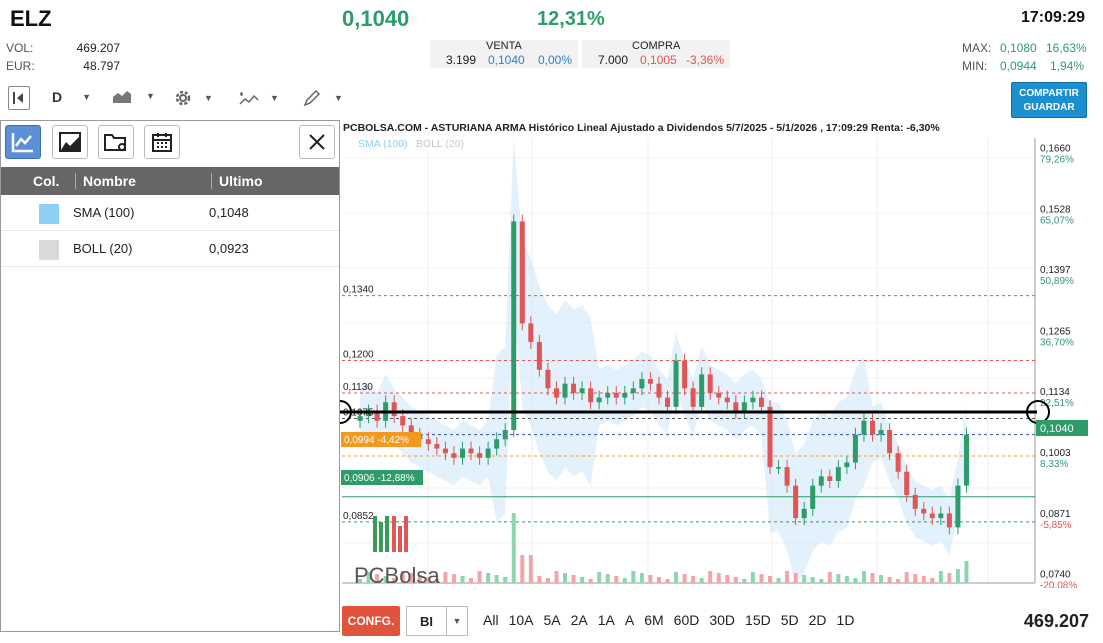 The image size is (1103, 643). Describe the element at coordinates (1055, 148) in the screenshot. I see `price-axis-label: 0,1660` at that location.